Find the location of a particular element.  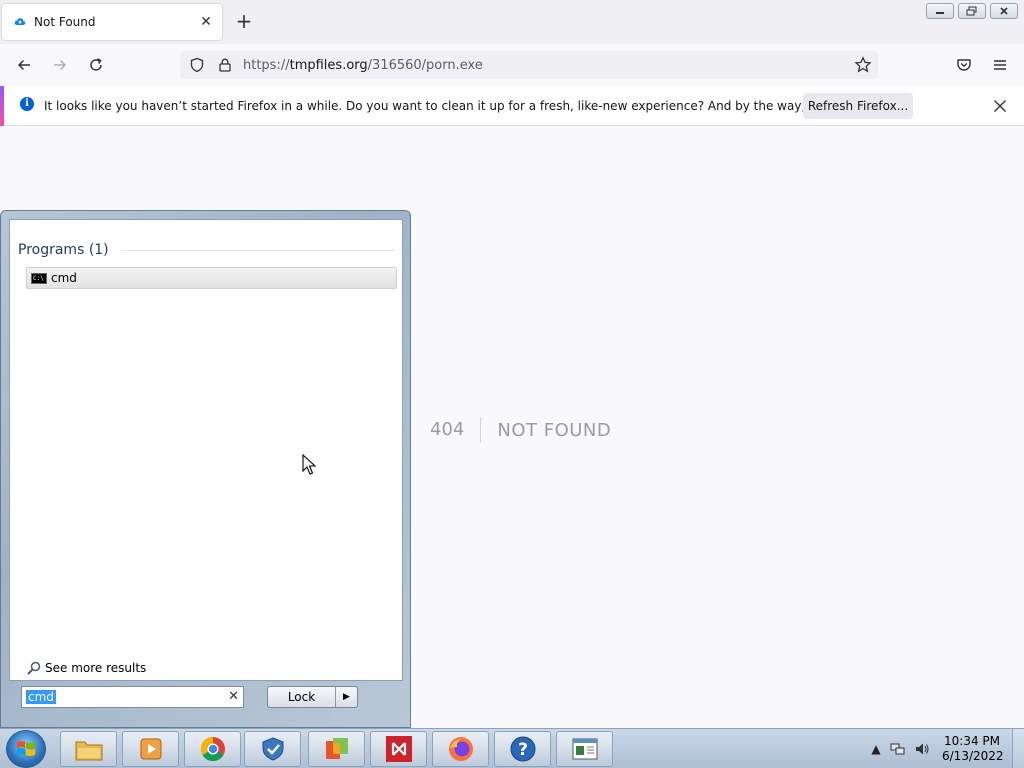

taskbar-security-center is located at coordinates (272, 749).